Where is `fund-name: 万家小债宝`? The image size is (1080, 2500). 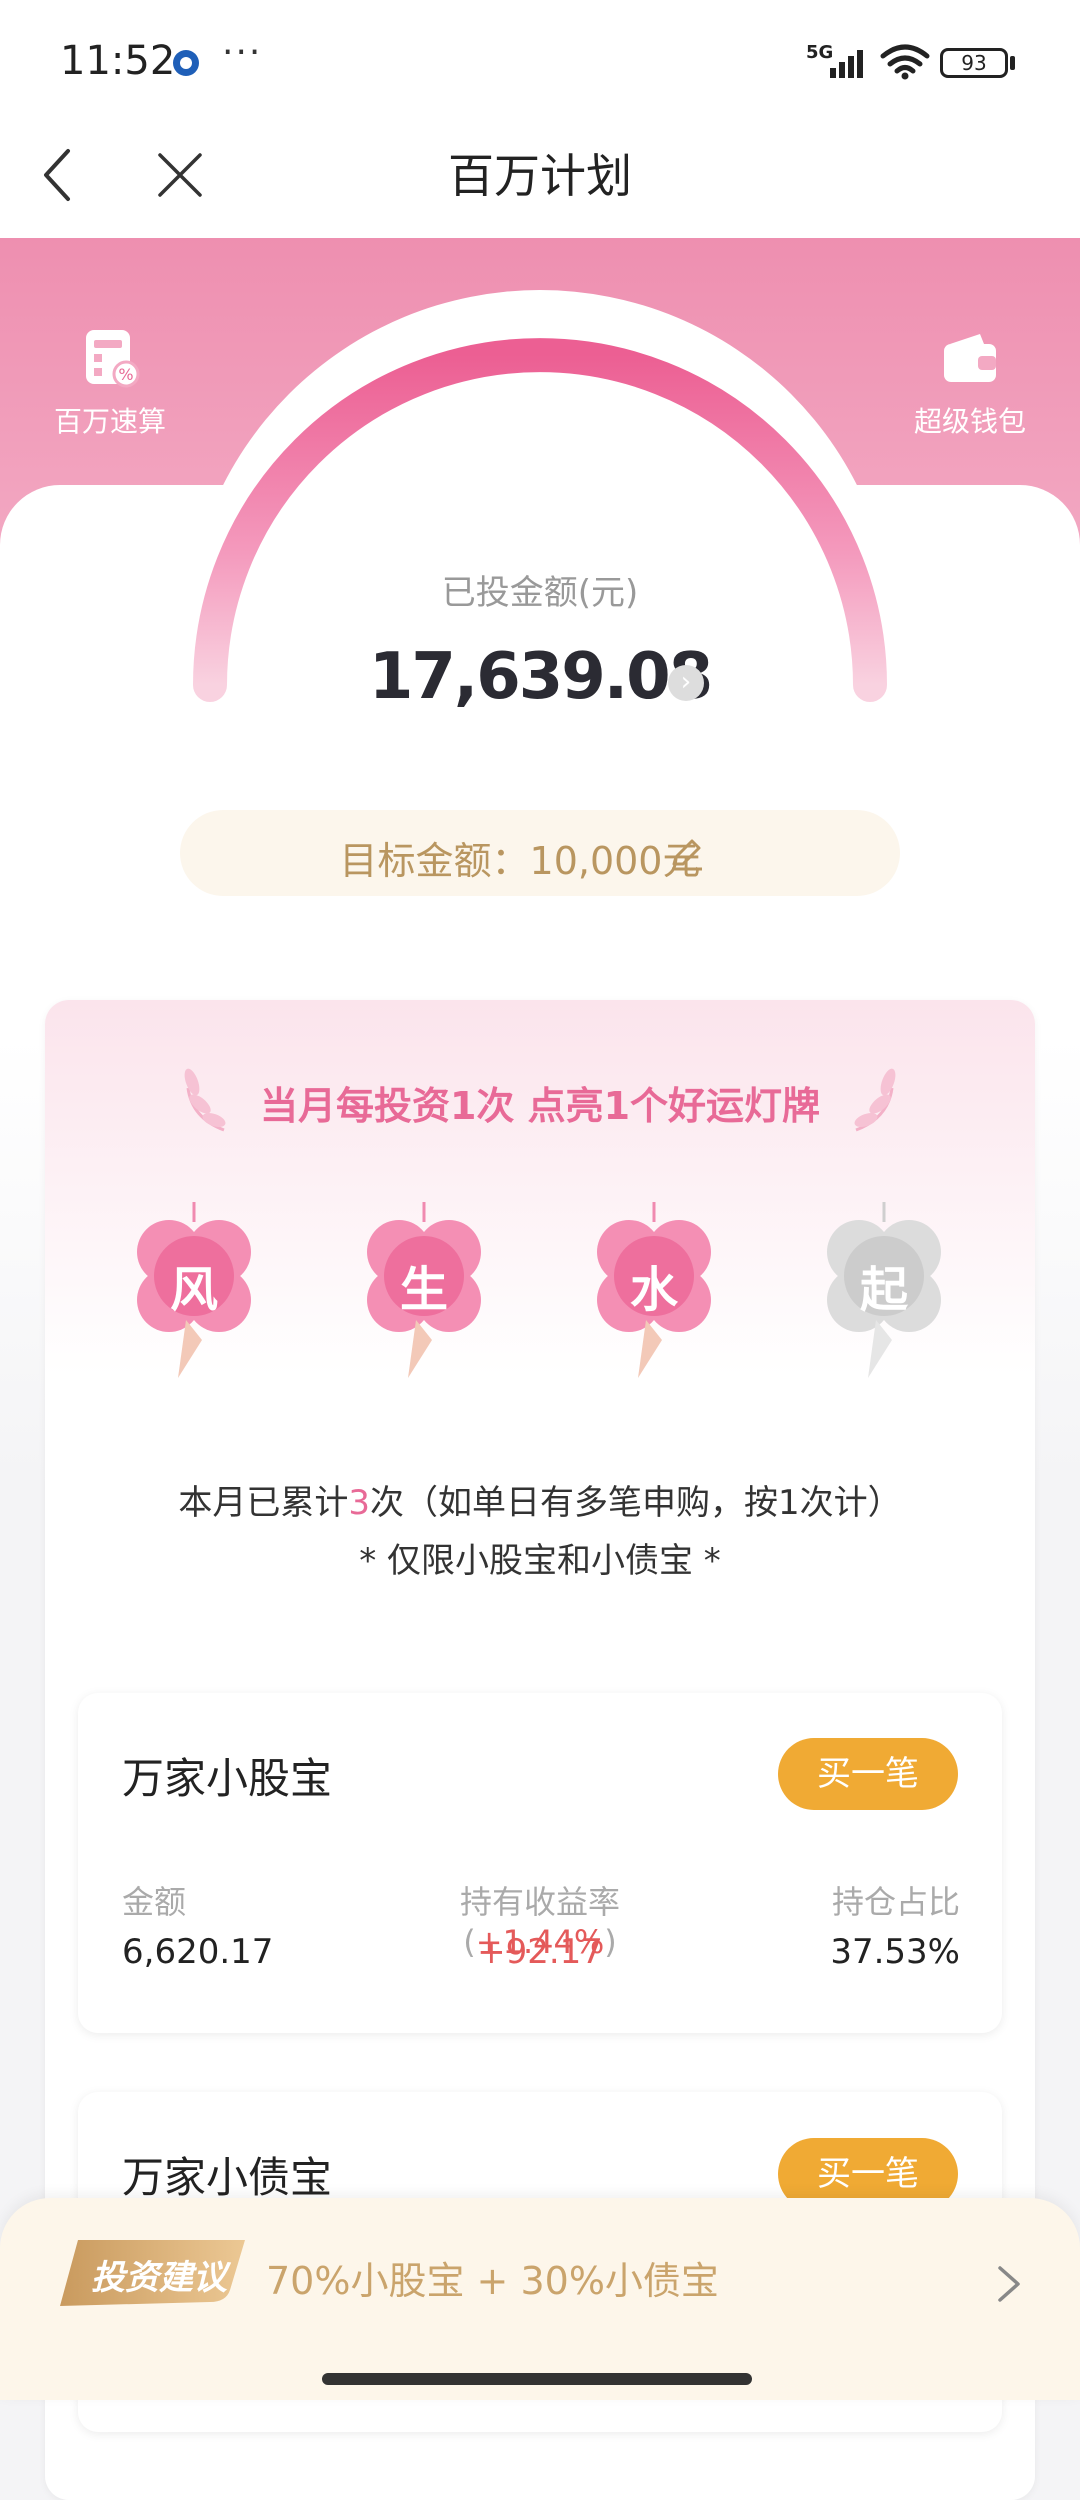 fund-name: 万家小债宝 is located at coordinates (227, 2177).